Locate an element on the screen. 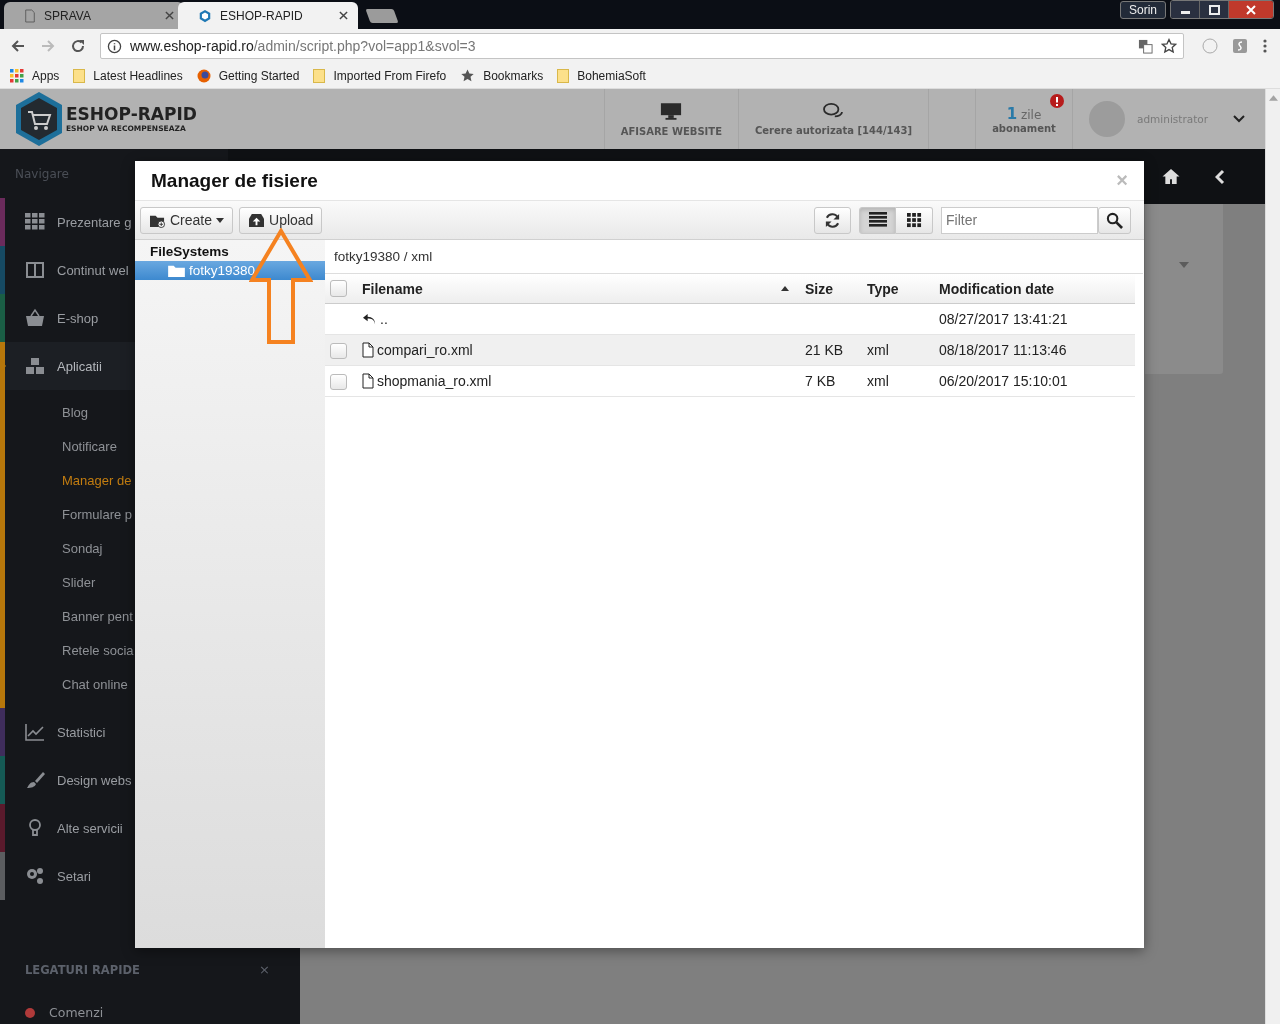 This screenshot has height=1024, width=1280. table-cell: 08/27/2017 13:41:21 is located at coordinates (1003, 319).